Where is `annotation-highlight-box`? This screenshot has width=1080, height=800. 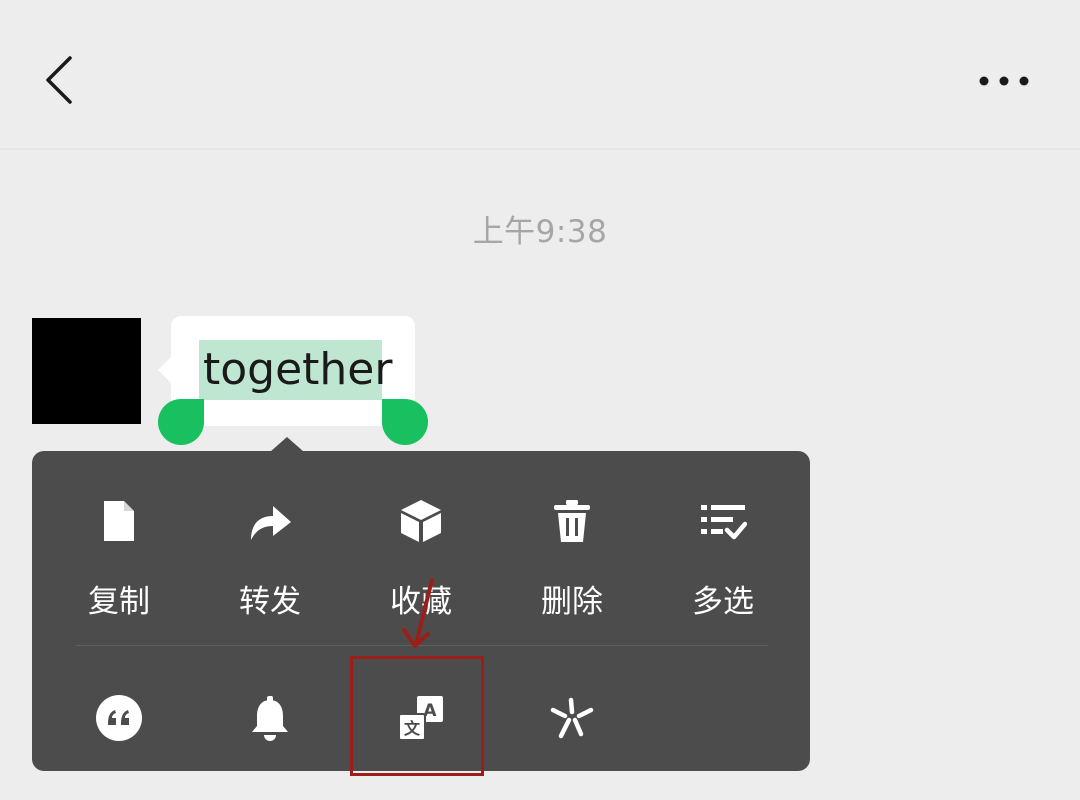 annotation-highlight-box is located at coordinates (417, 716).